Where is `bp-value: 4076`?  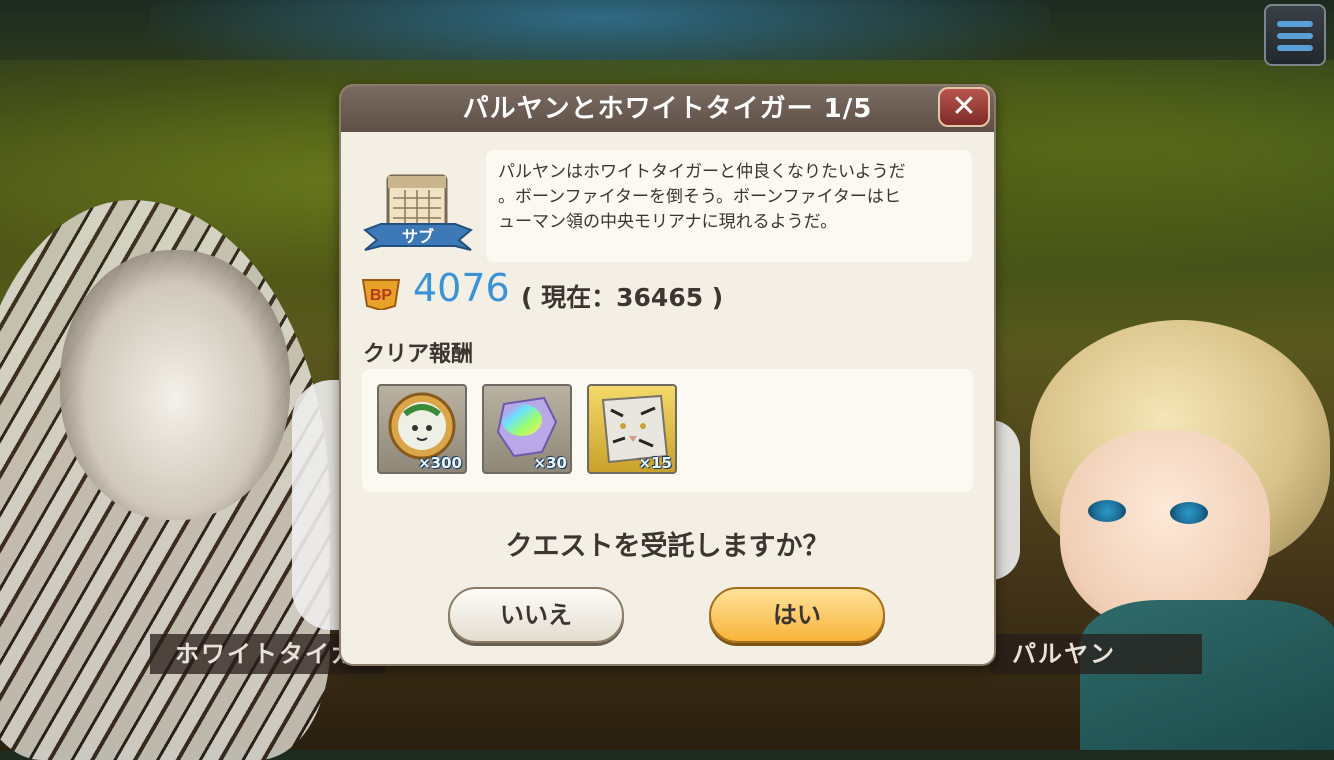 bp-value: 4076 is located at coordinates (461, 288).